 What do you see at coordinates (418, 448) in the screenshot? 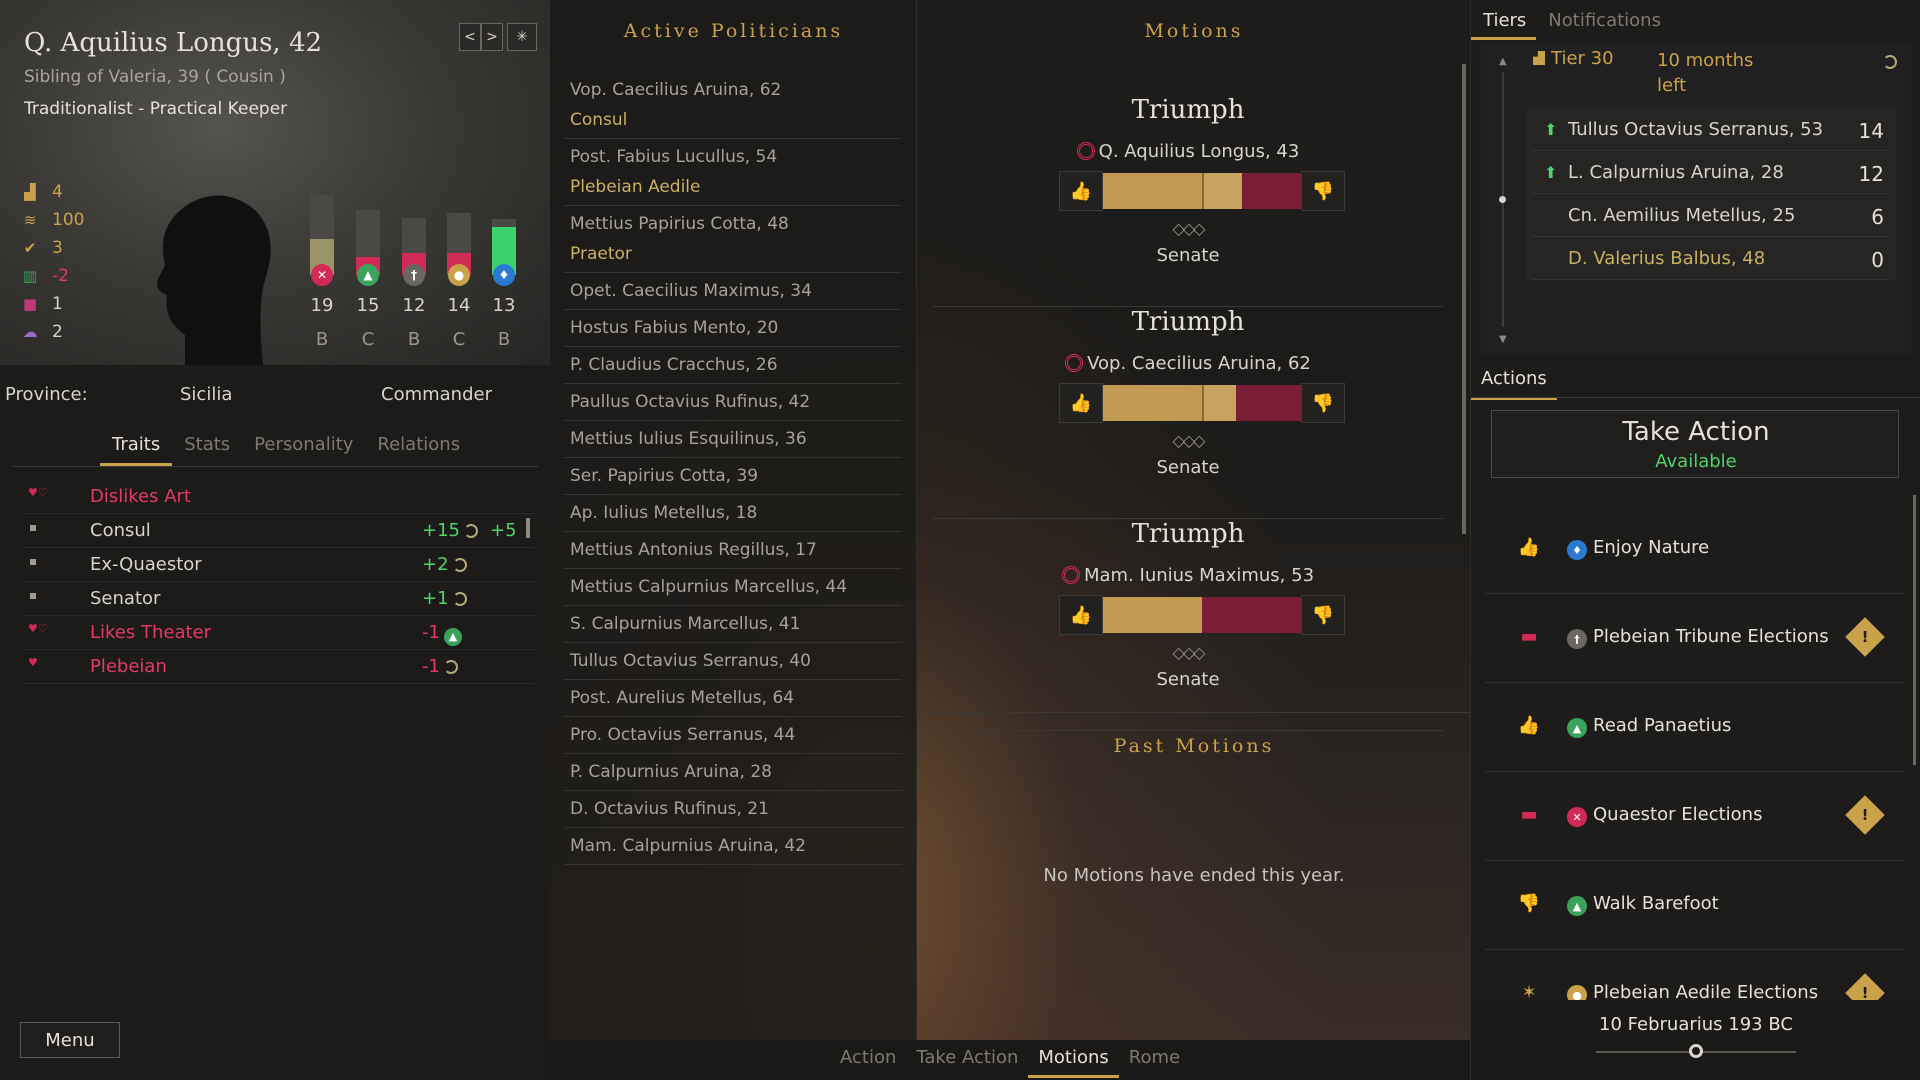
I see `tab-relations: Relations` at bounding box center [418, 448].